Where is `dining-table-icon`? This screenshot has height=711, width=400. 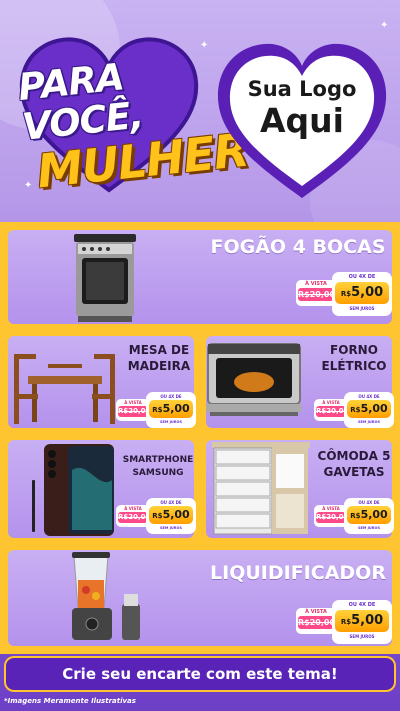
dining-table-icon is located at coordinates (64, 389).